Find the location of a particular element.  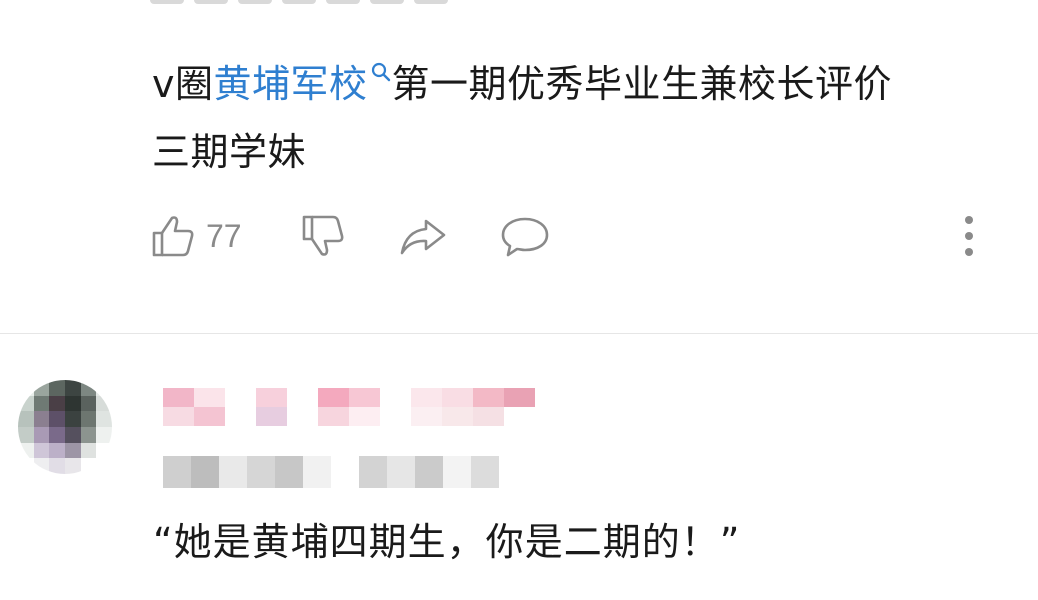

comment-text: “她是黄埔四期生，你是二期的！” is located at coordinates (447, 542).